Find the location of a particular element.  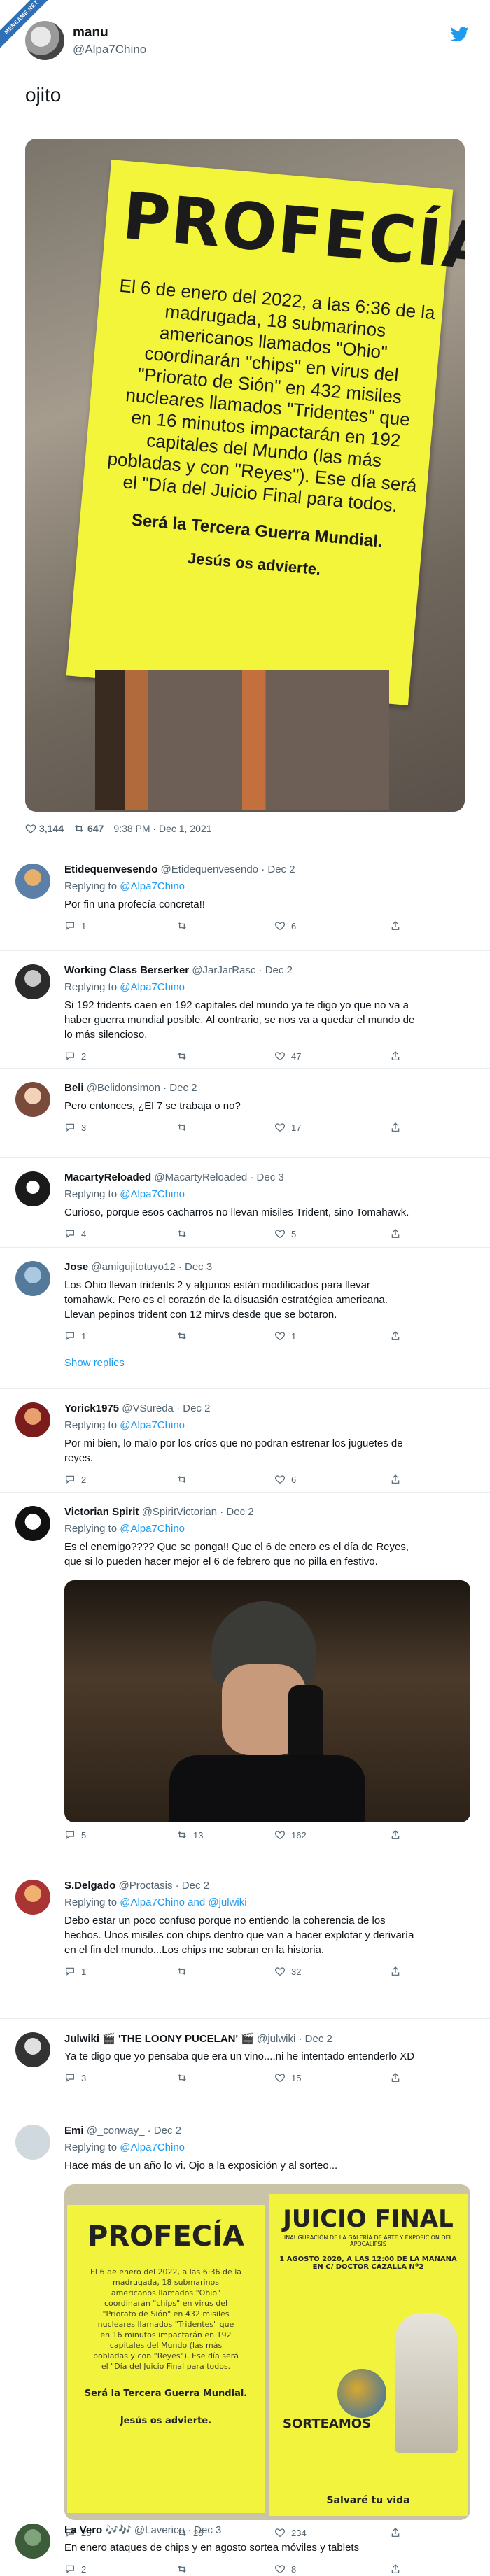

reply-video is located at coordinates (267, 1701).